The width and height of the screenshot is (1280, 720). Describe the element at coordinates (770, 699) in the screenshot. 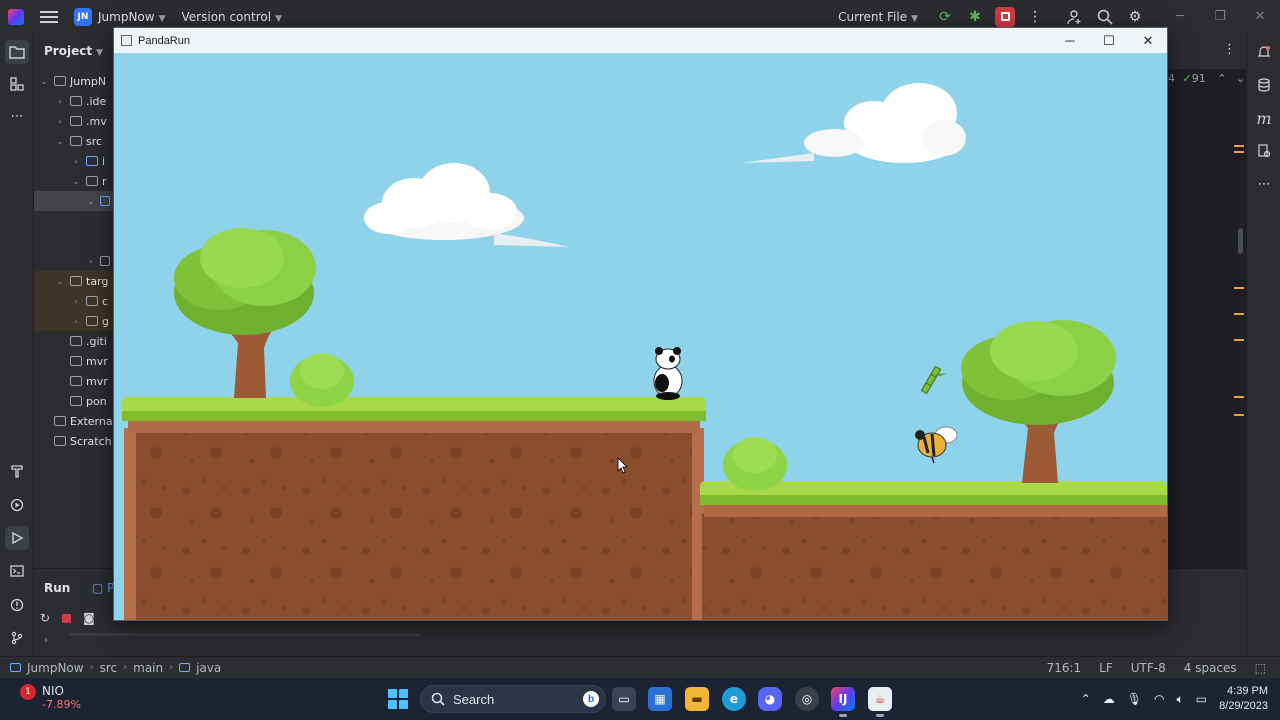

I see `discord-icon: ◕` at that location.